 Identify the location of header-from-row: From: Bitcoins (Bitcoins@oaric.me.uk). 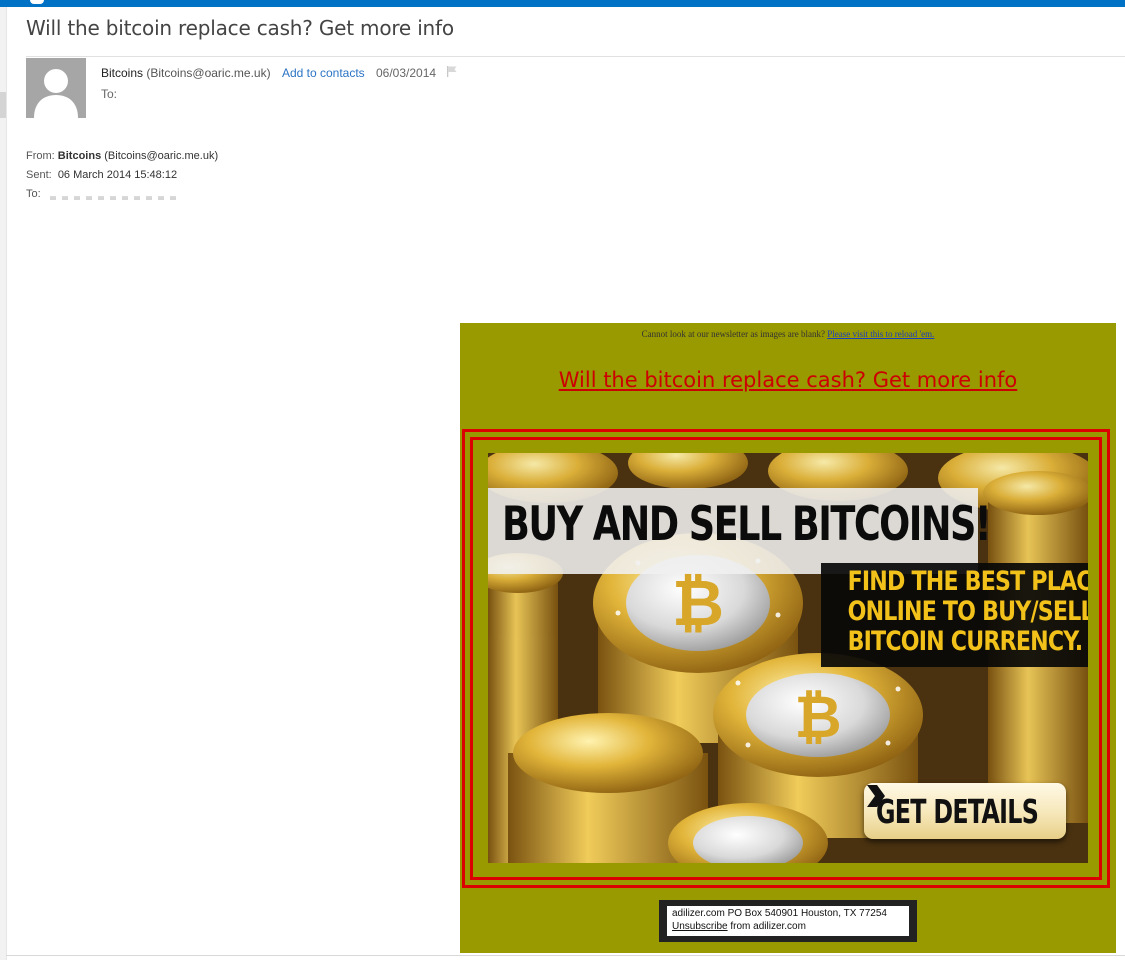
(122, 156).